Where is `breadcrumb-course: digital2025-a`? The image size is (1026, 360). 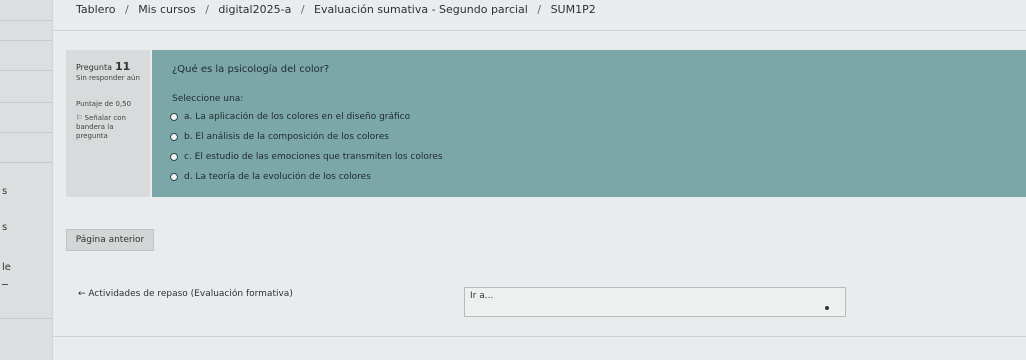
breadcrumb-course: digital2025-a is located at coordinates (254, 9).